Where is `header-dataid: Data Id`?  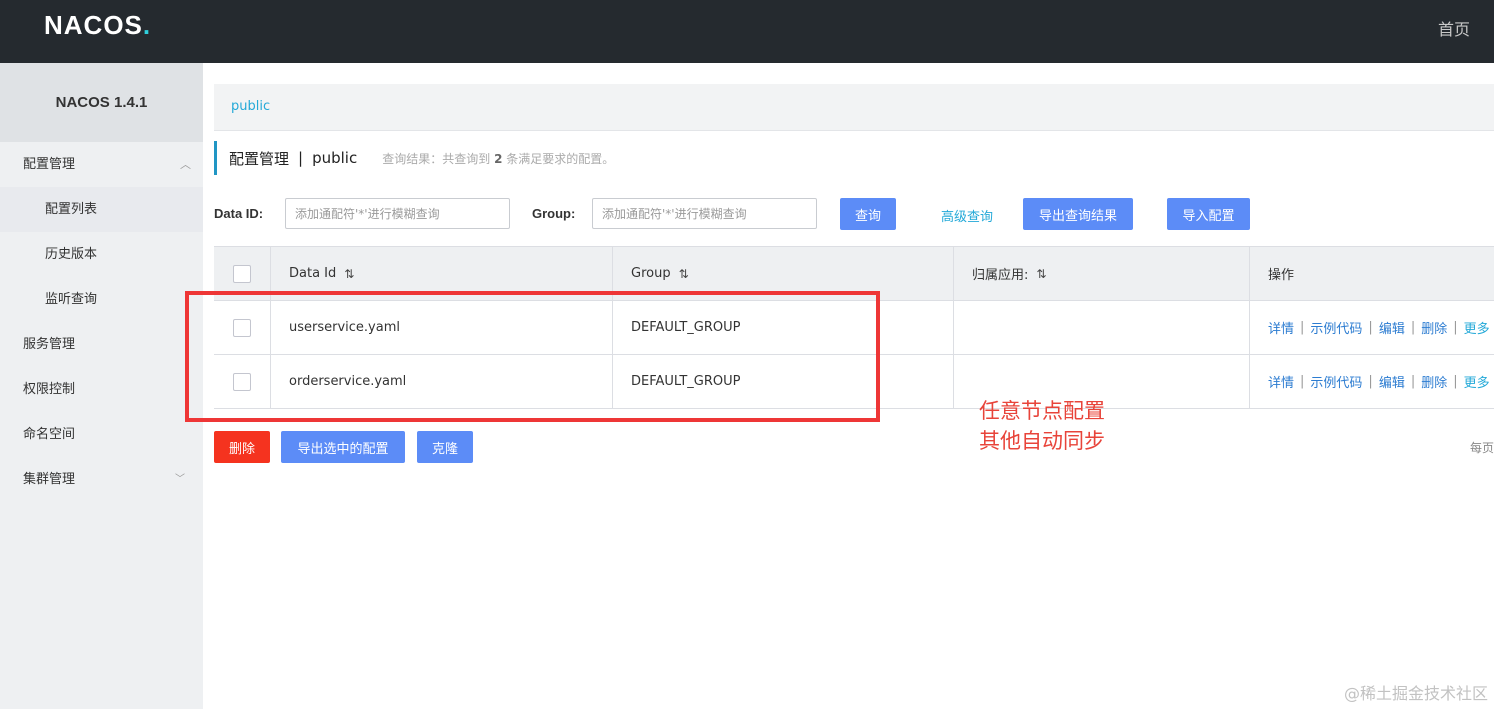
header-dataid: Data Id is located at coordinates (313, 273).